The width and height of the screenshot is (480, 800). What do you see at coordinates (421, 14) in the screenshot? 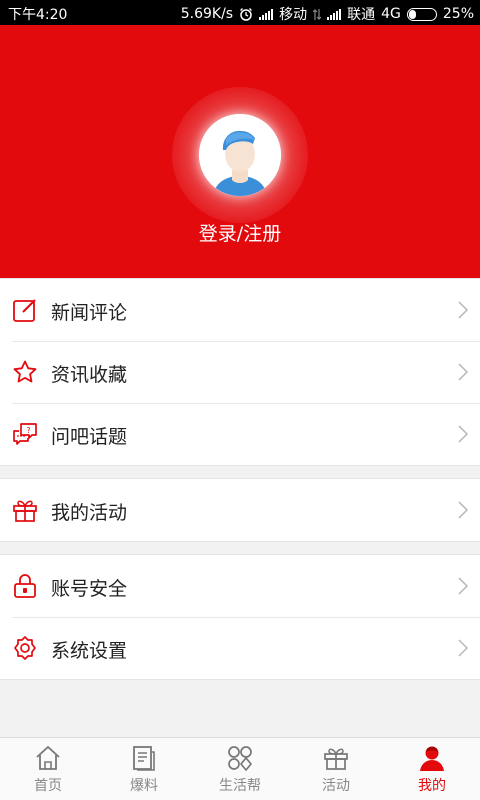
I see `battery-icon` at bounding box center [421, 14].